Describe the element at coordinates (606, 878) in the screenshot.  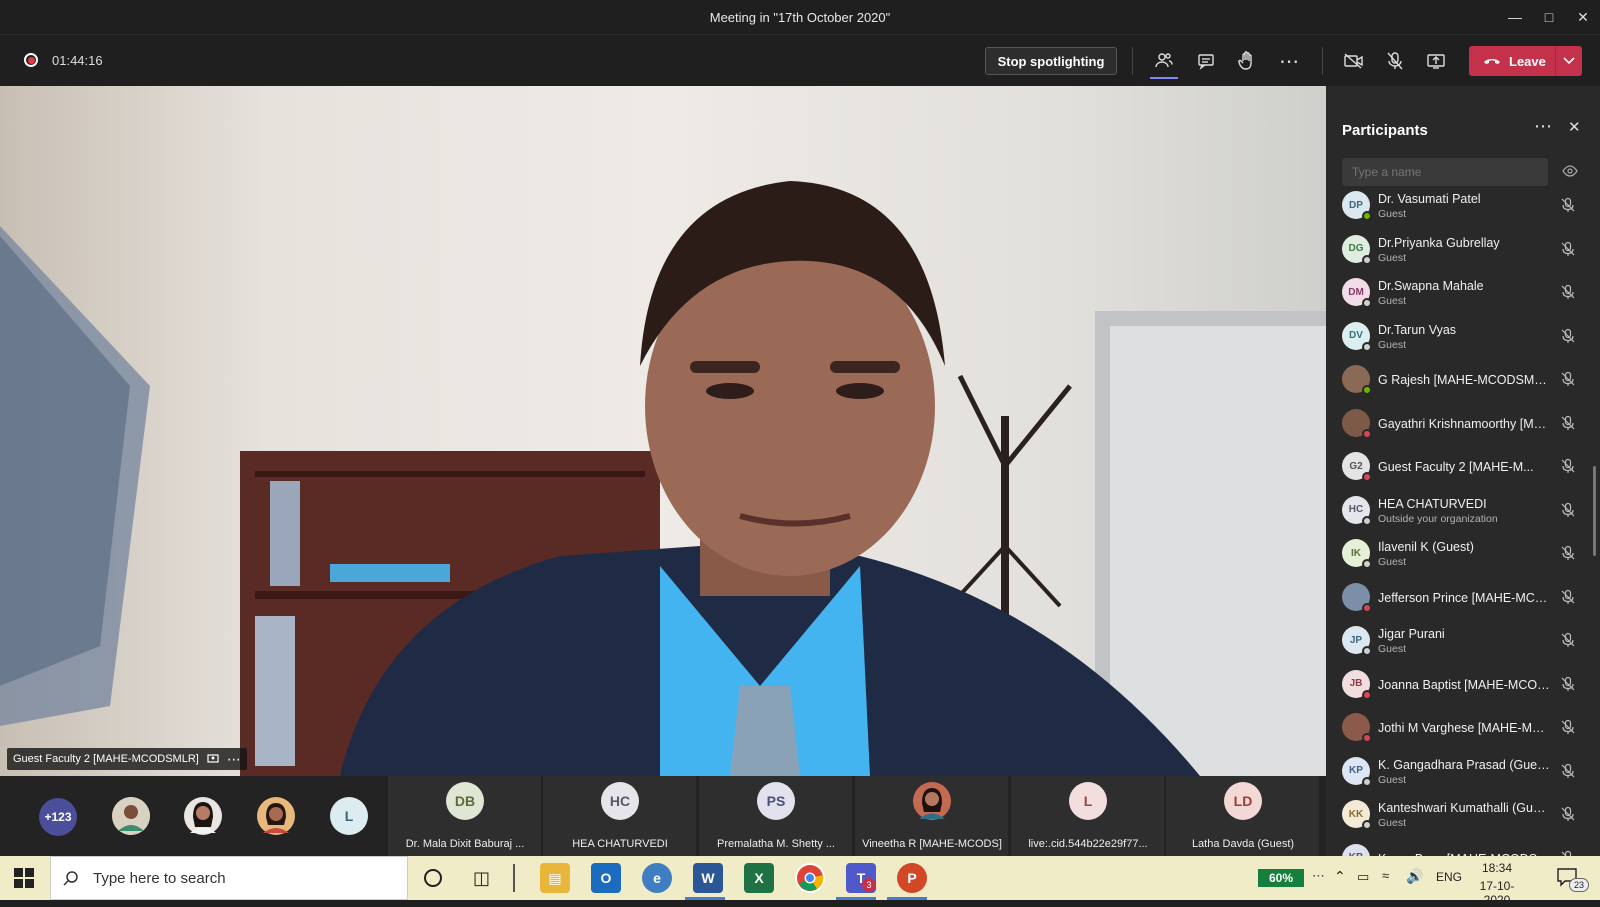
I see `outlook-icon: O` at that location.